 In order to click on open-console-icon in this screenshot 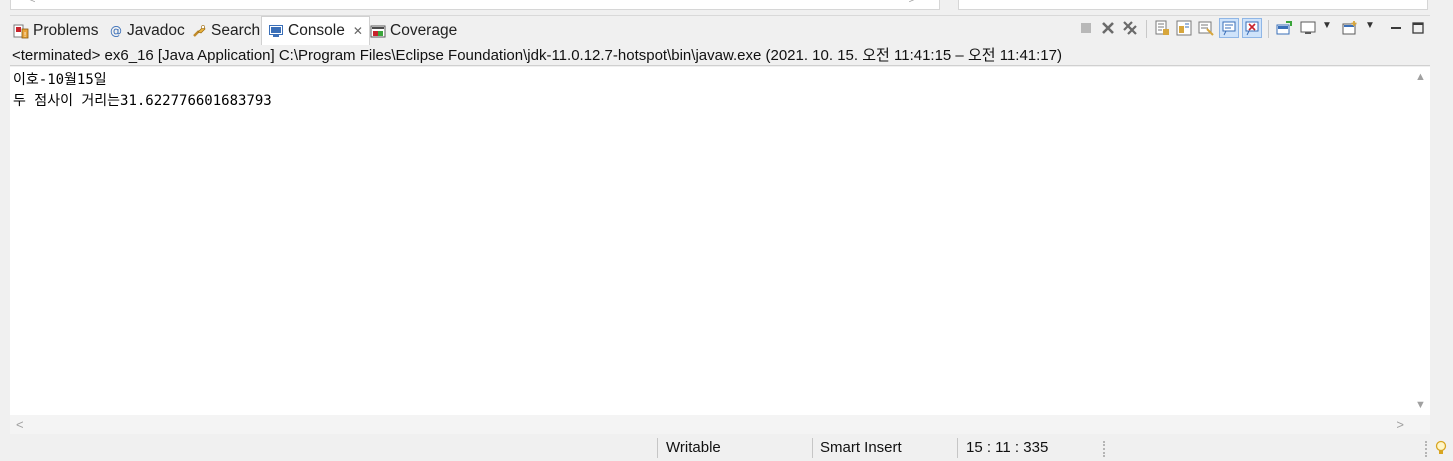, I will do `click(1284, 28)`.